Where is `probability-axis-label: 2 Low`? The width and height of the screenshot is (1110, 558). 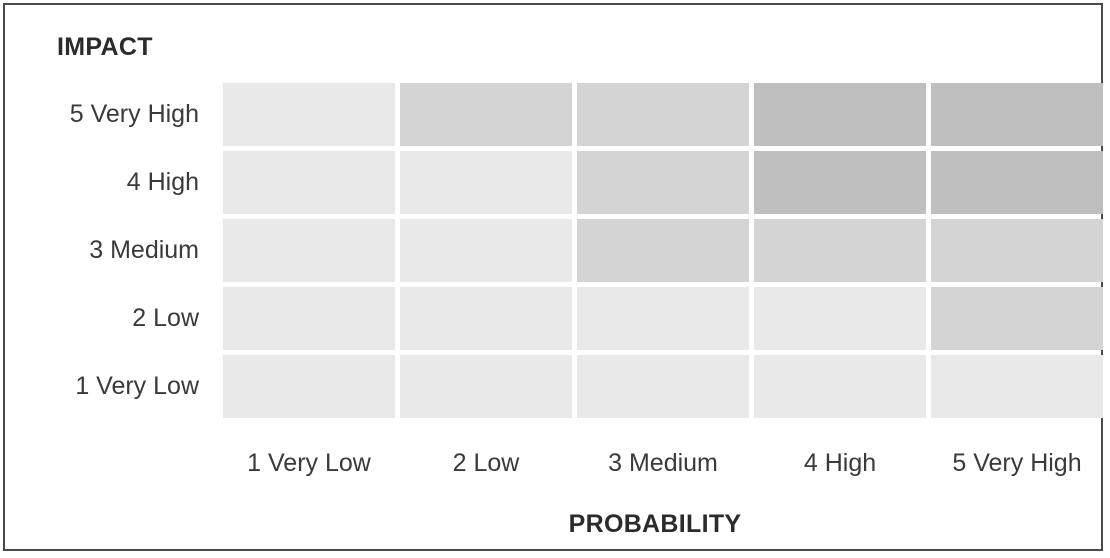 probability-axis-label: 2 Low is located at coordinates (486, 463).